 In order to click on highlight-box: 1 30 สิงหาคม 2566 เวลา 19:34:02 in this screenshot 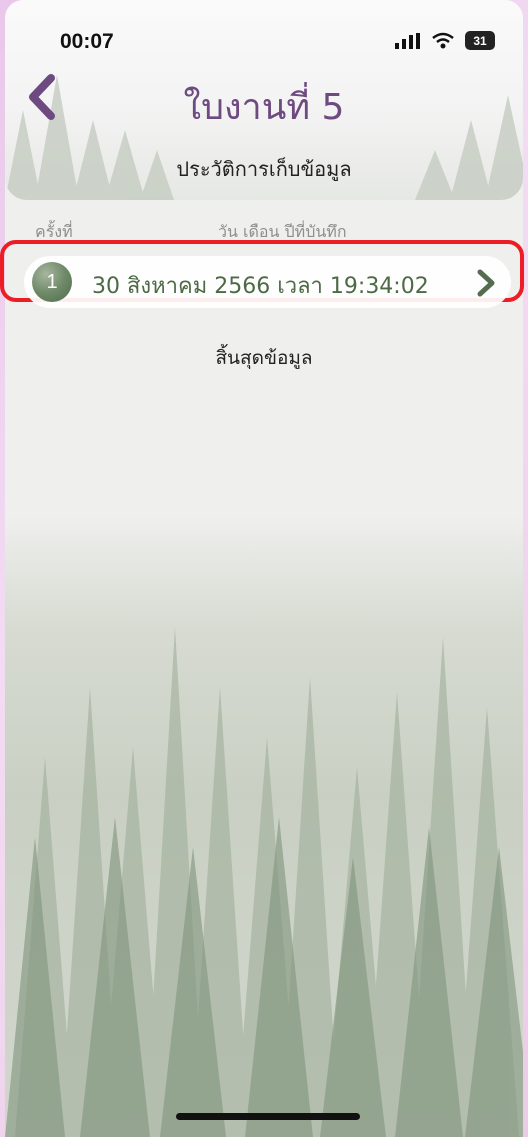, I will do `click(262, 274)`.